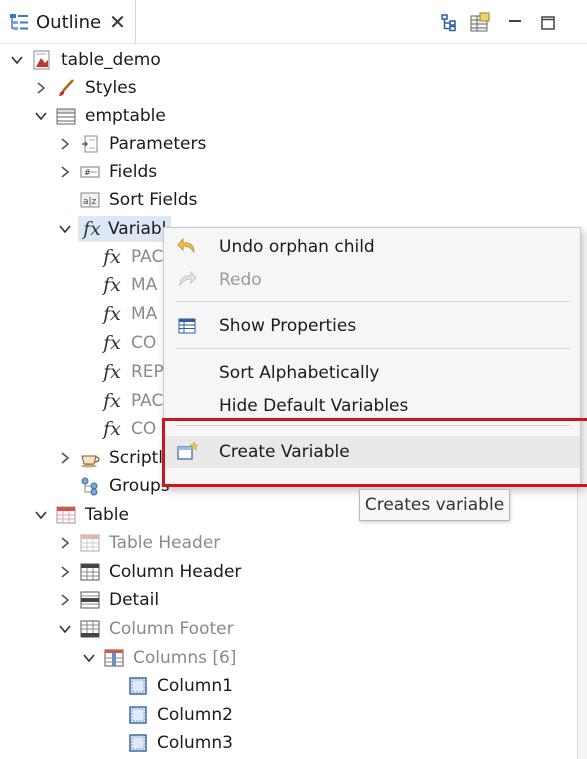 The height and width of the screenshot is (759, 587). Describe the element at coordinates (195, 686) in the screenshot. I see `tree-label: Column1` at that location.